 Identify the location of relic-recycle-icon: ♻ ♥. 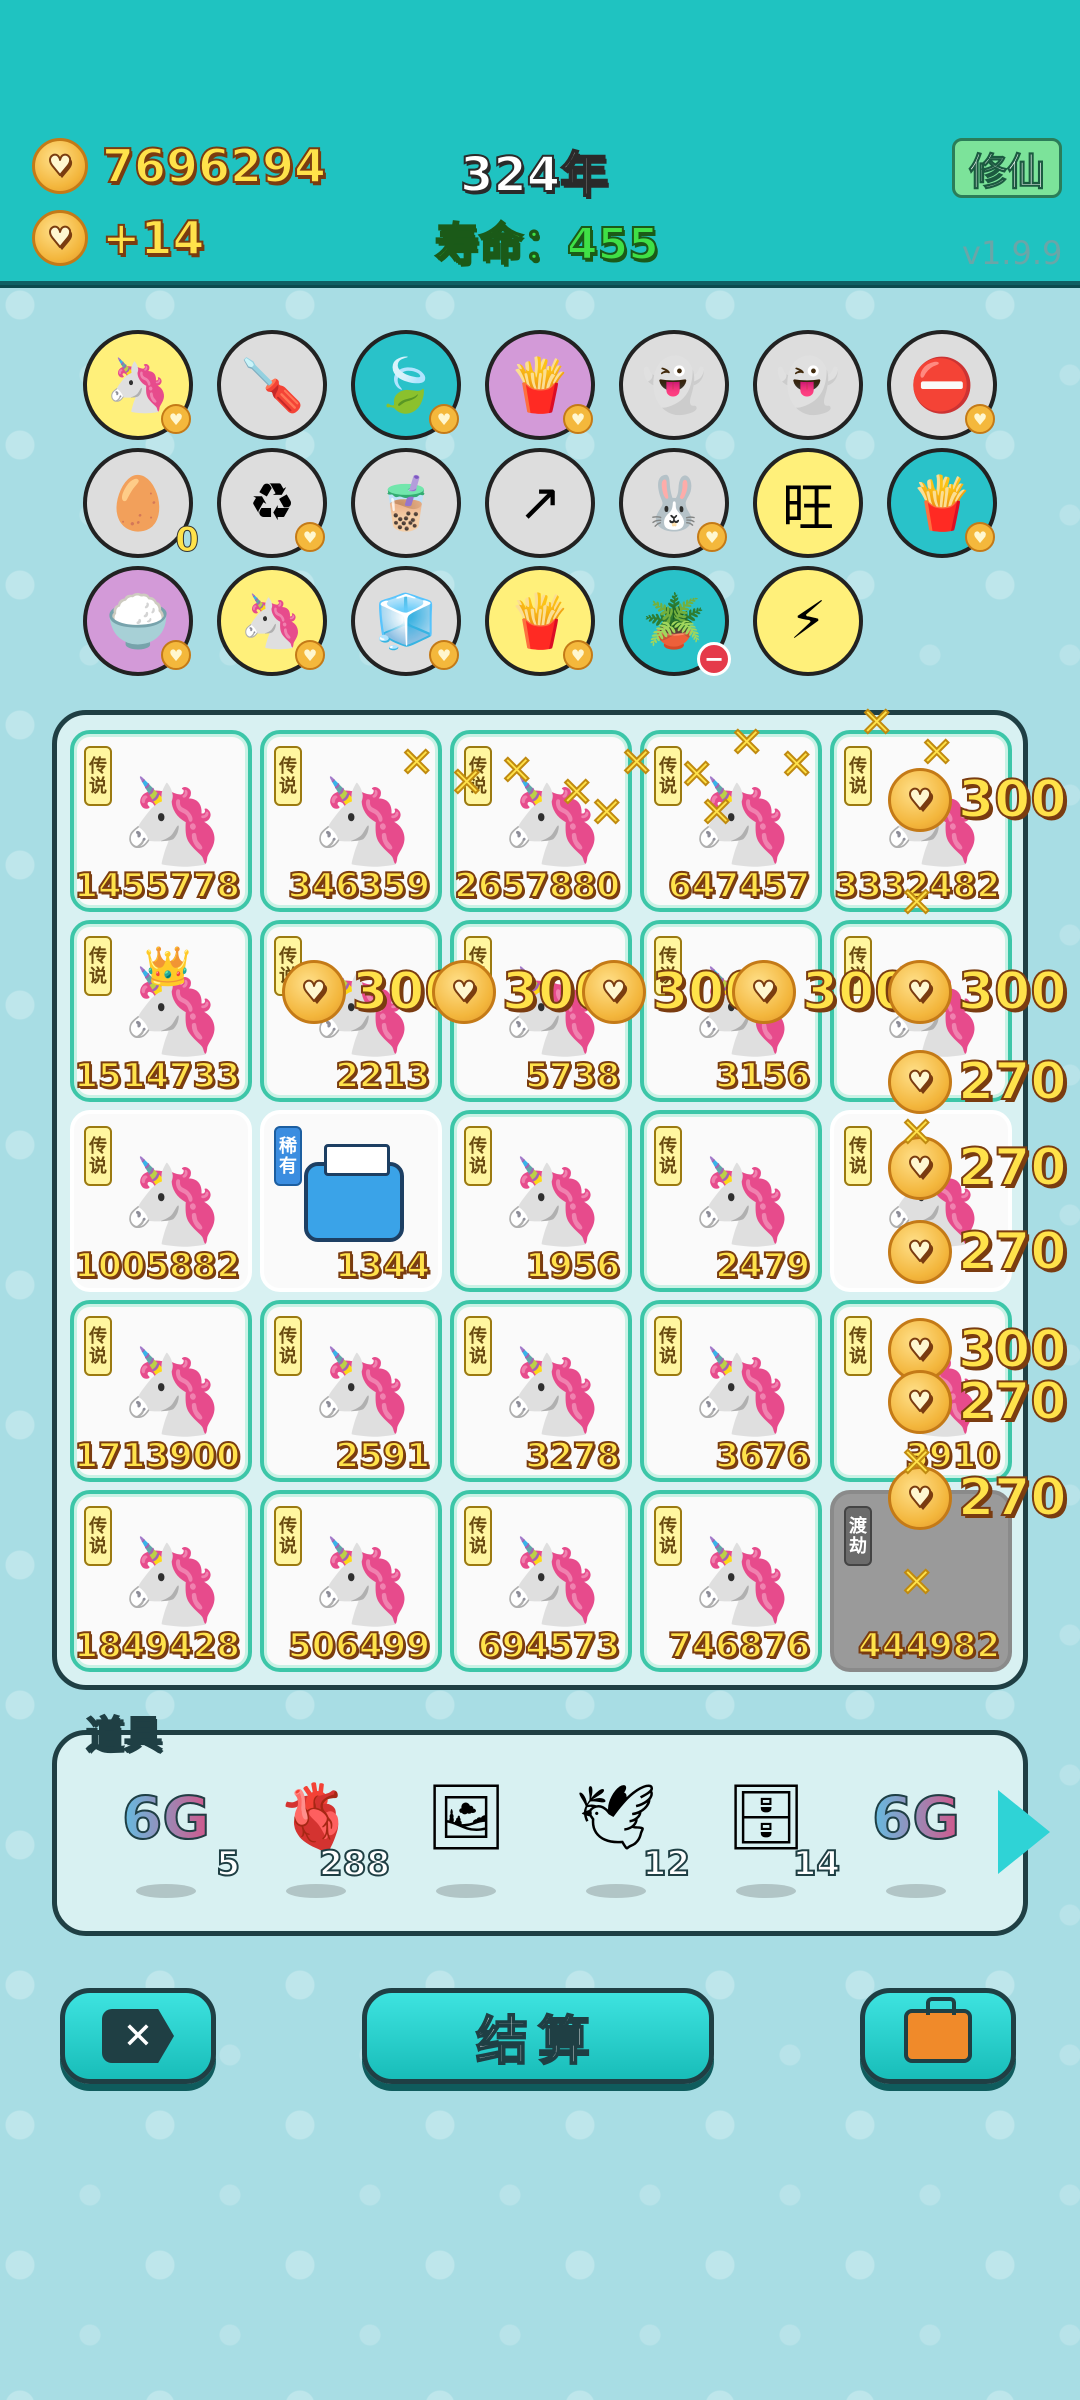
(272, 503).